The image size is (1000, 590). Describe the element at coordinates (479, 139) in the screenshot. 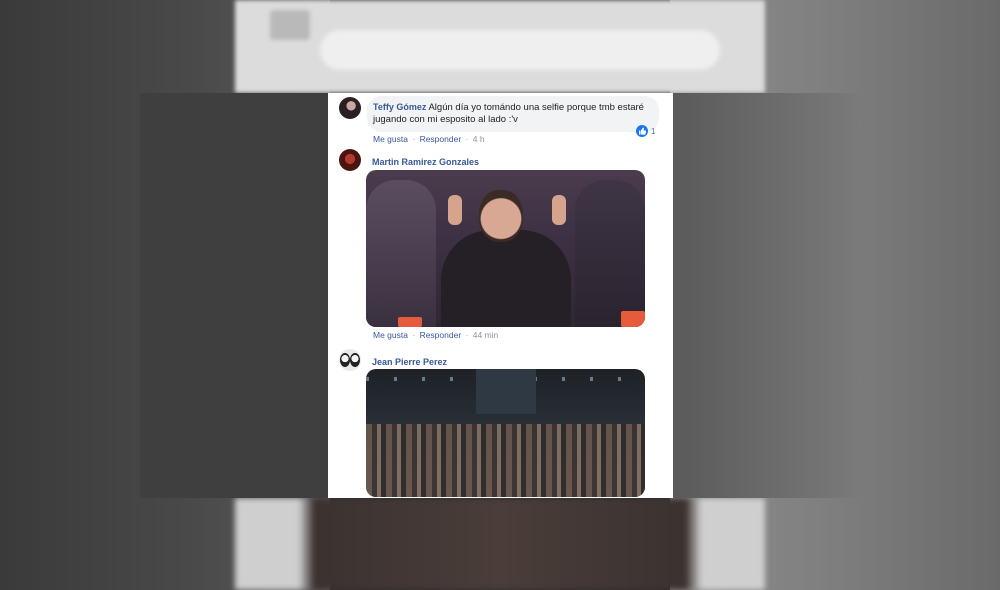

I see `timestamp: 4 h` at that location.